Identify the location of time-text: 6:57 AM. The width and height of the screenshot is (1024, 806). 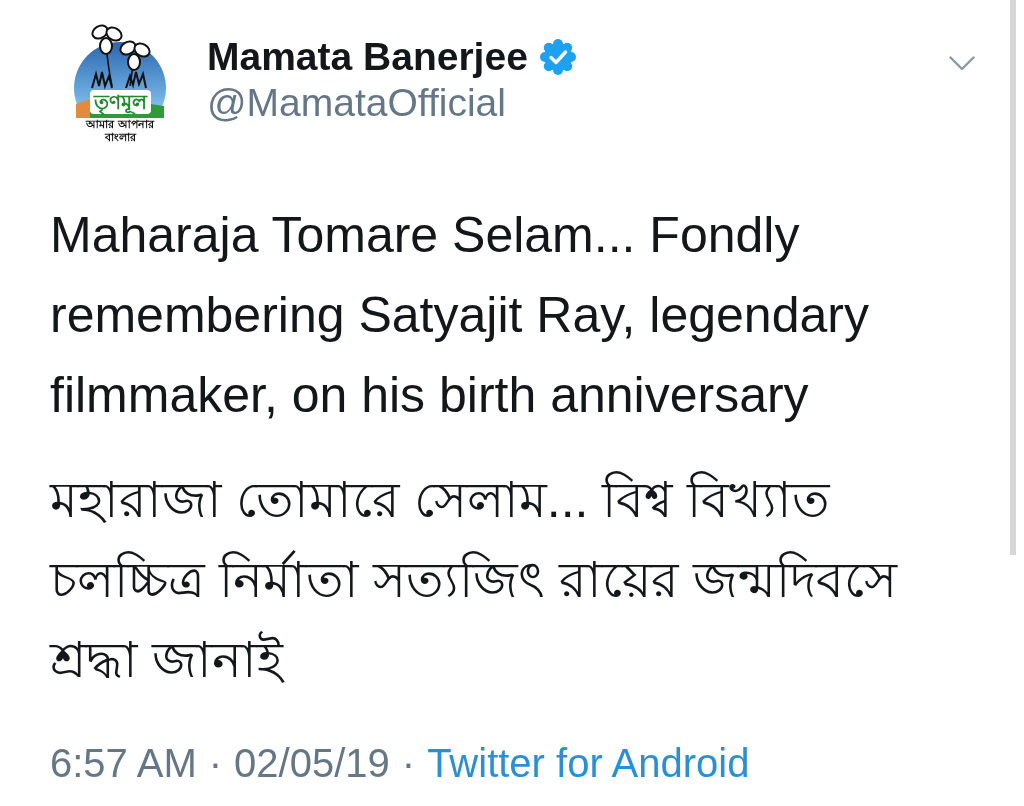
(123, 763).